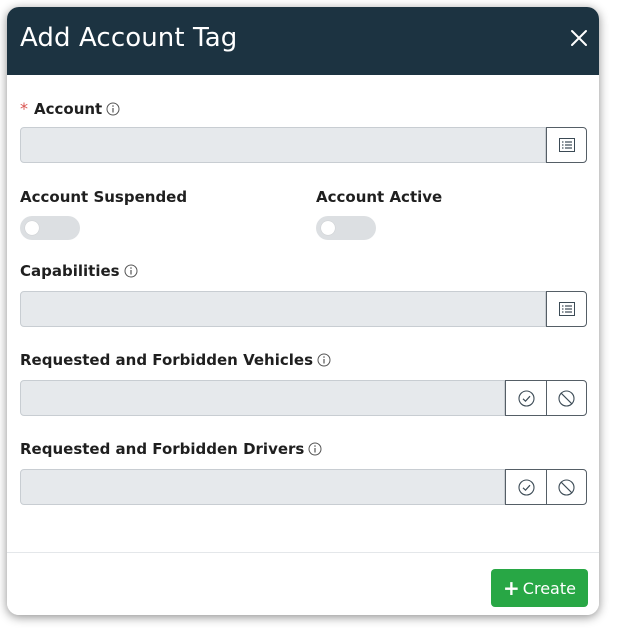  I want to click on capabilities-input-group, so click(303, 309).